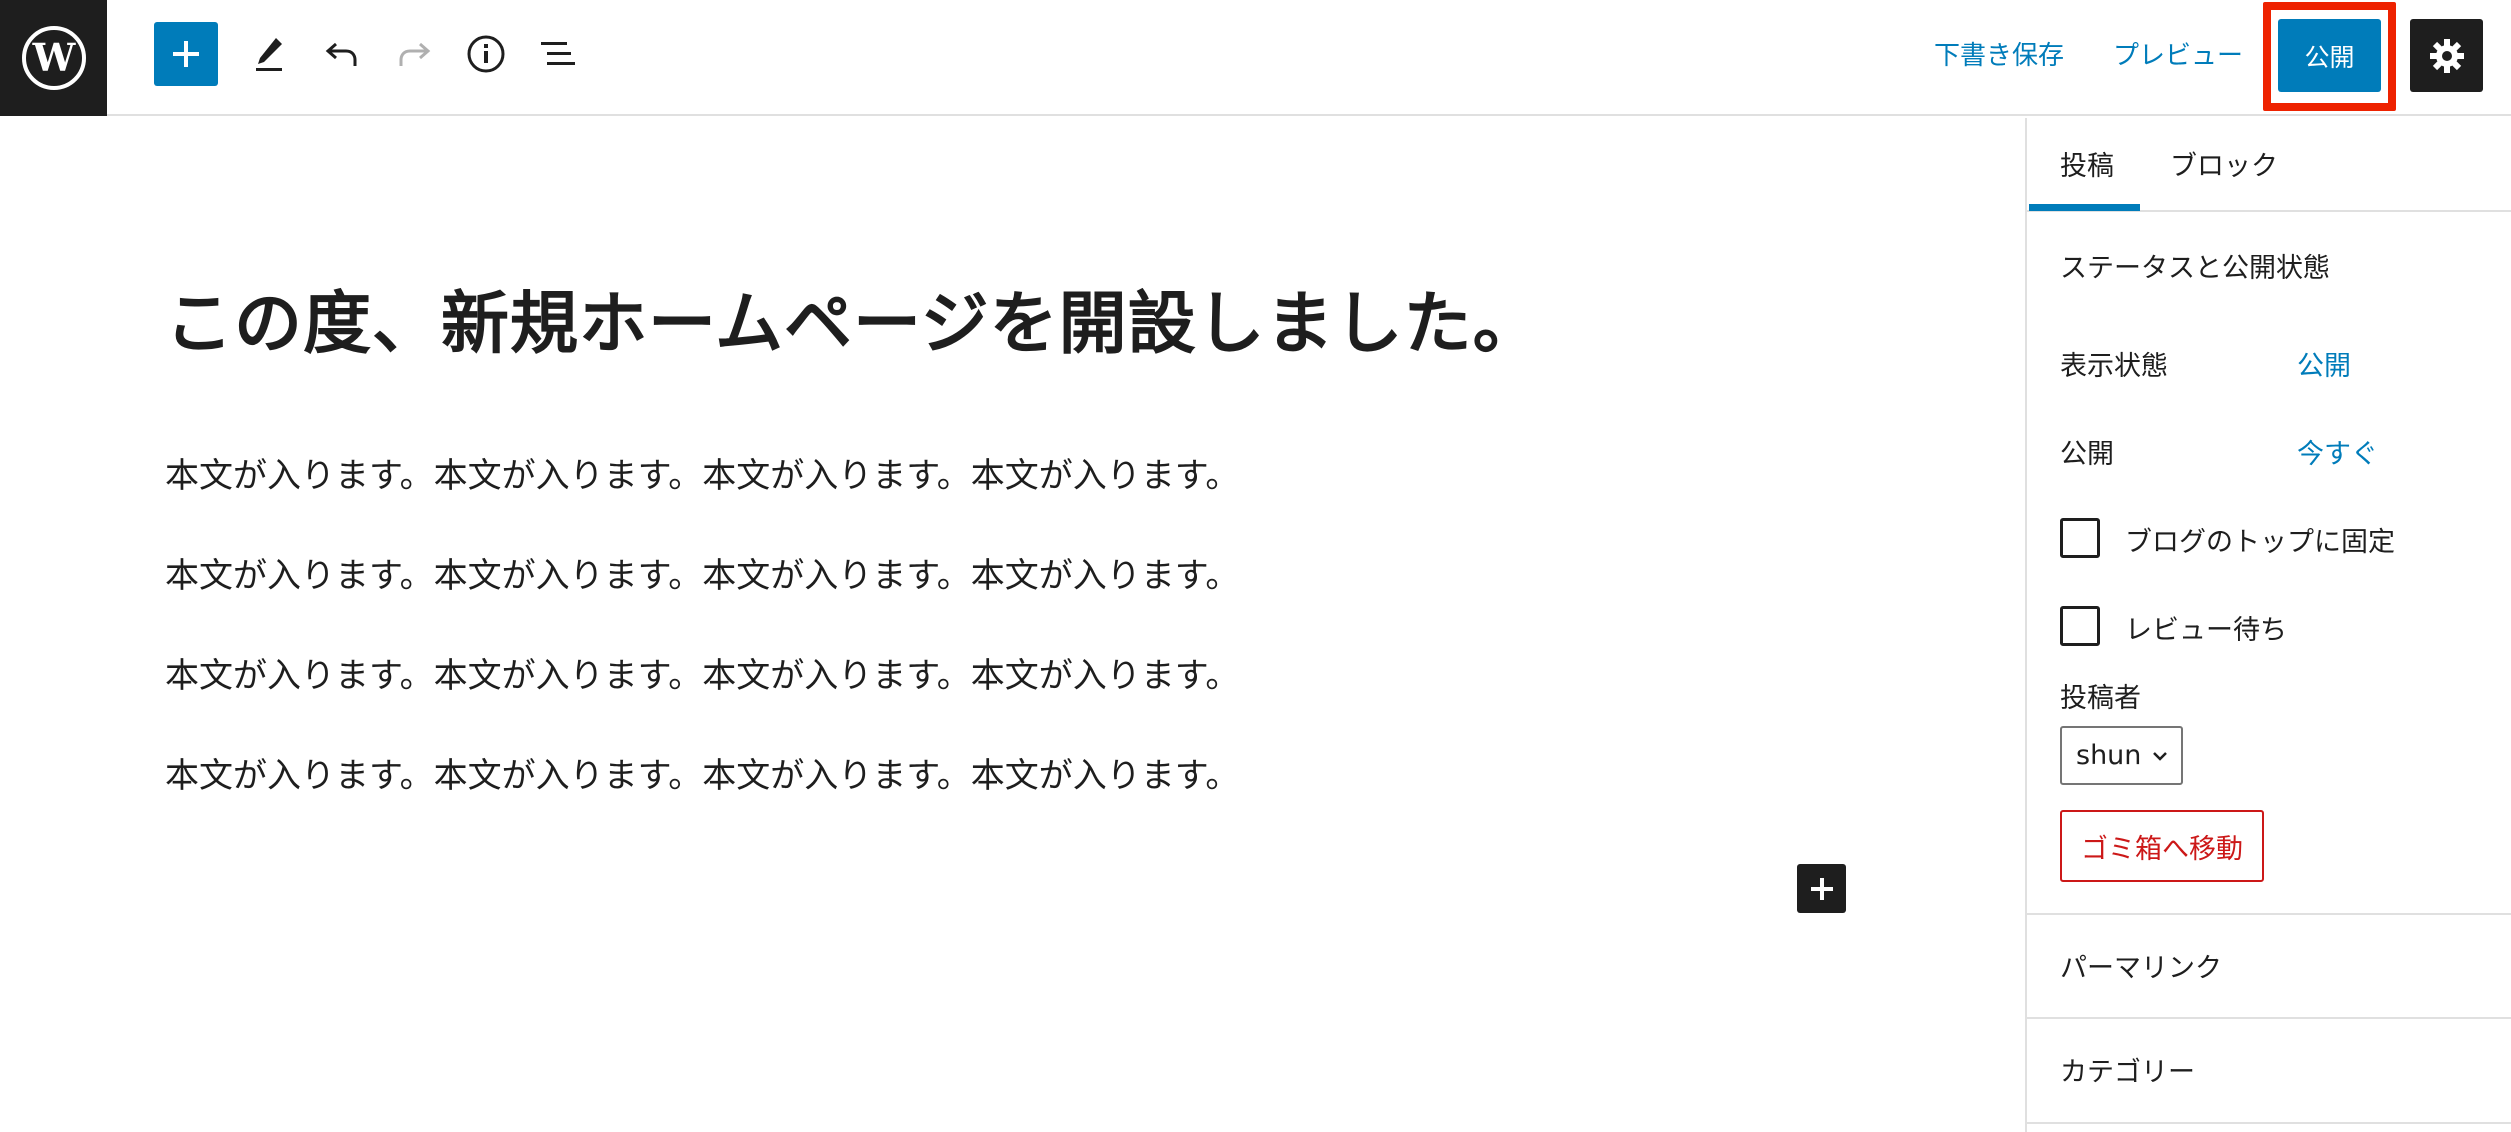 This screenshot has width=2511, height=1132. I want to click on redo-button, so click(414, 54).